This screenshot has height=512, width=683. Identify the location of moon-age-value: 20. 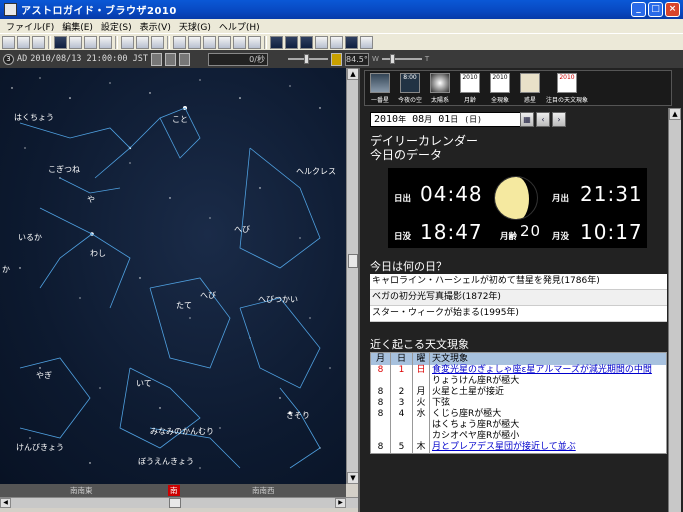
(531, 231).